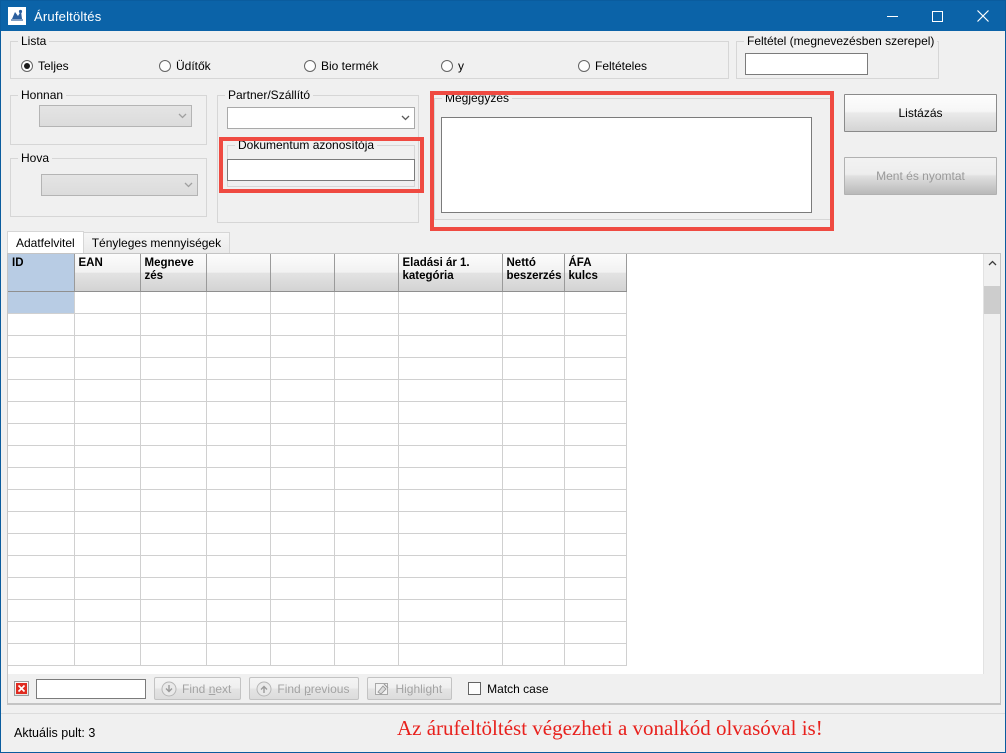 The height and width of the screenshot is (753, 1006). What do you see at coordinates (452, 66) in the screenshot?
I see `radio-y: y` at bounding box center [452, 66].